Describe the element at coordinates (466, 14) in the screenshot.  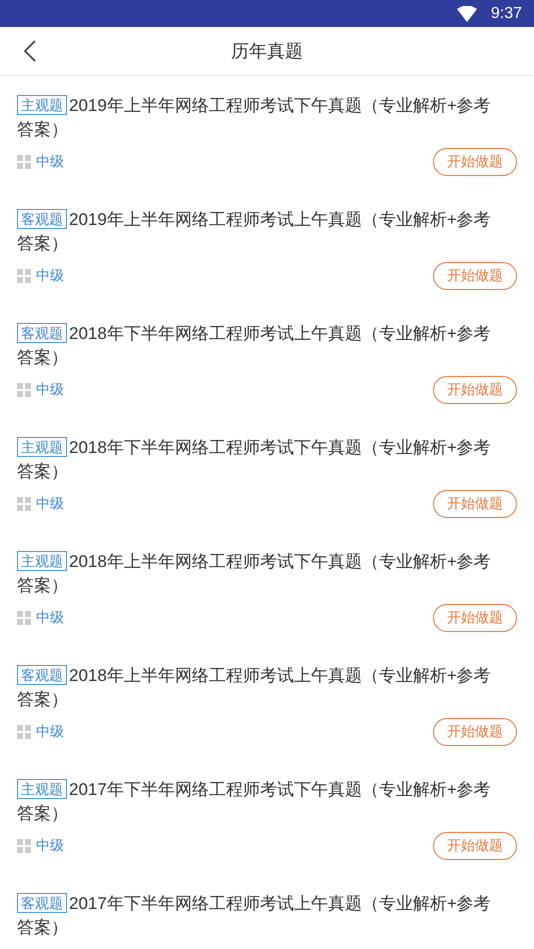
I see `wifi-icon` at that location.